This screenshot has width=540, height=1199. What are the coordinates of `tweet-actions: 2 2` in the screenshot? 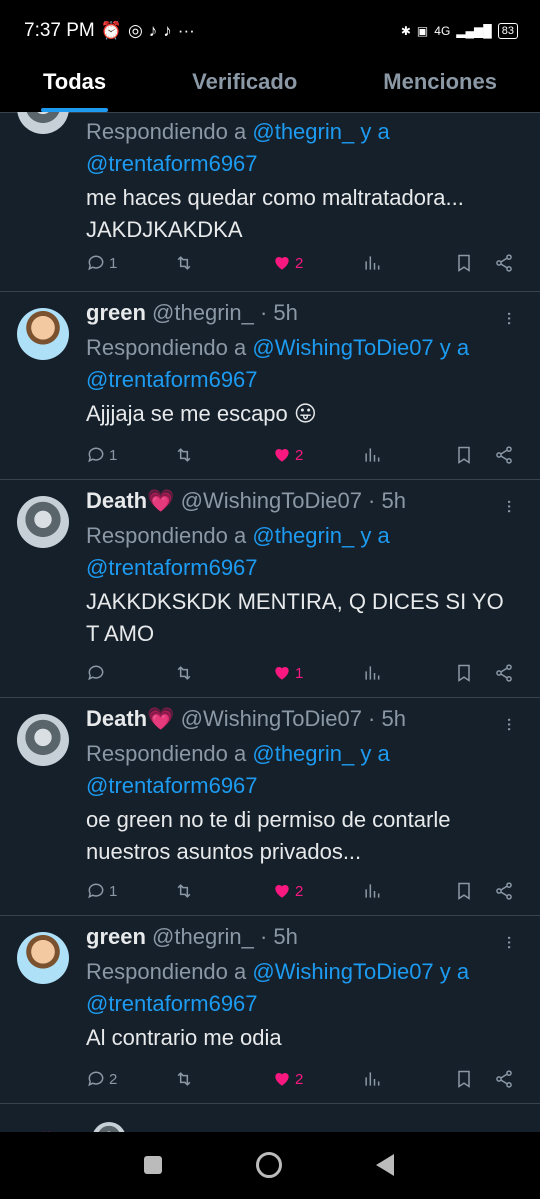 It's located at (301, 1079).